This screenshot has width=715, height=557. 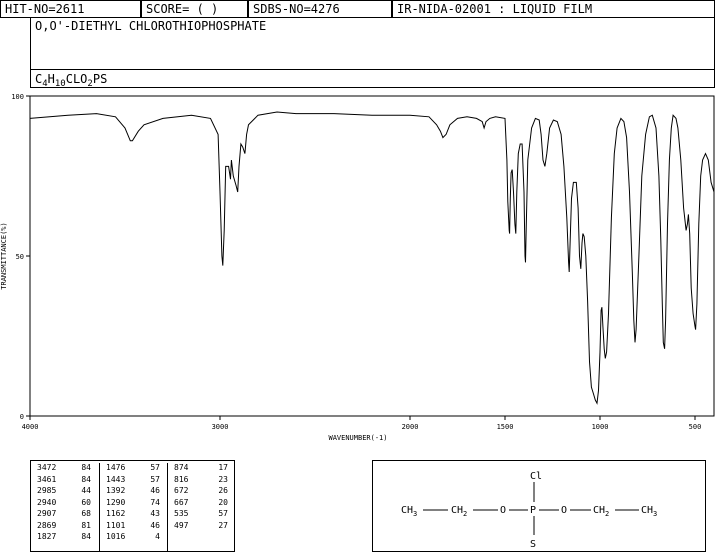 What do you see at coordinates (181, 502) in the screenshot?
I see `peak-wavenumber: 667` at bounding box center [181, 502].